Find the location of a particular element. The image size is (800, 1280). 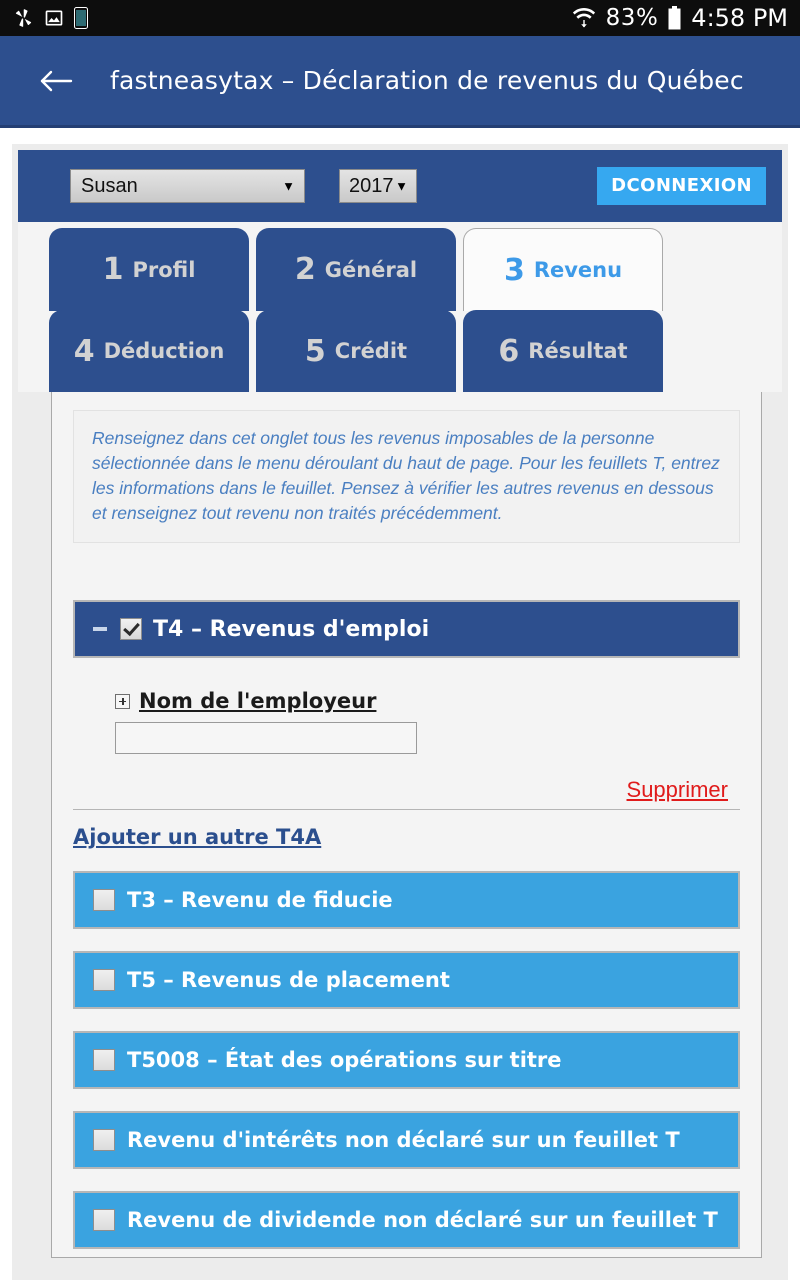

t4-section-header: T4 – Revenus d'emploi is located at coordinates (406, 629).